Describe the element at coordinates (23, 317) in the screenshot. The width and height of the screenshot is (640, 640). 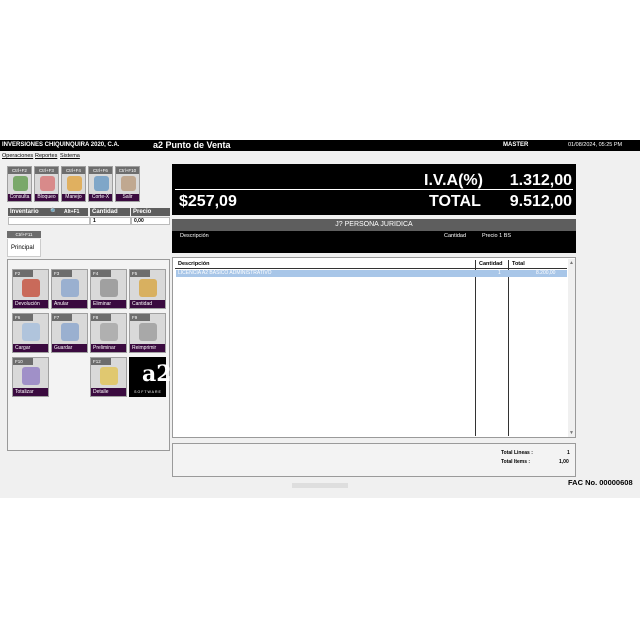
I see `shortcut-key: F6` at that location.